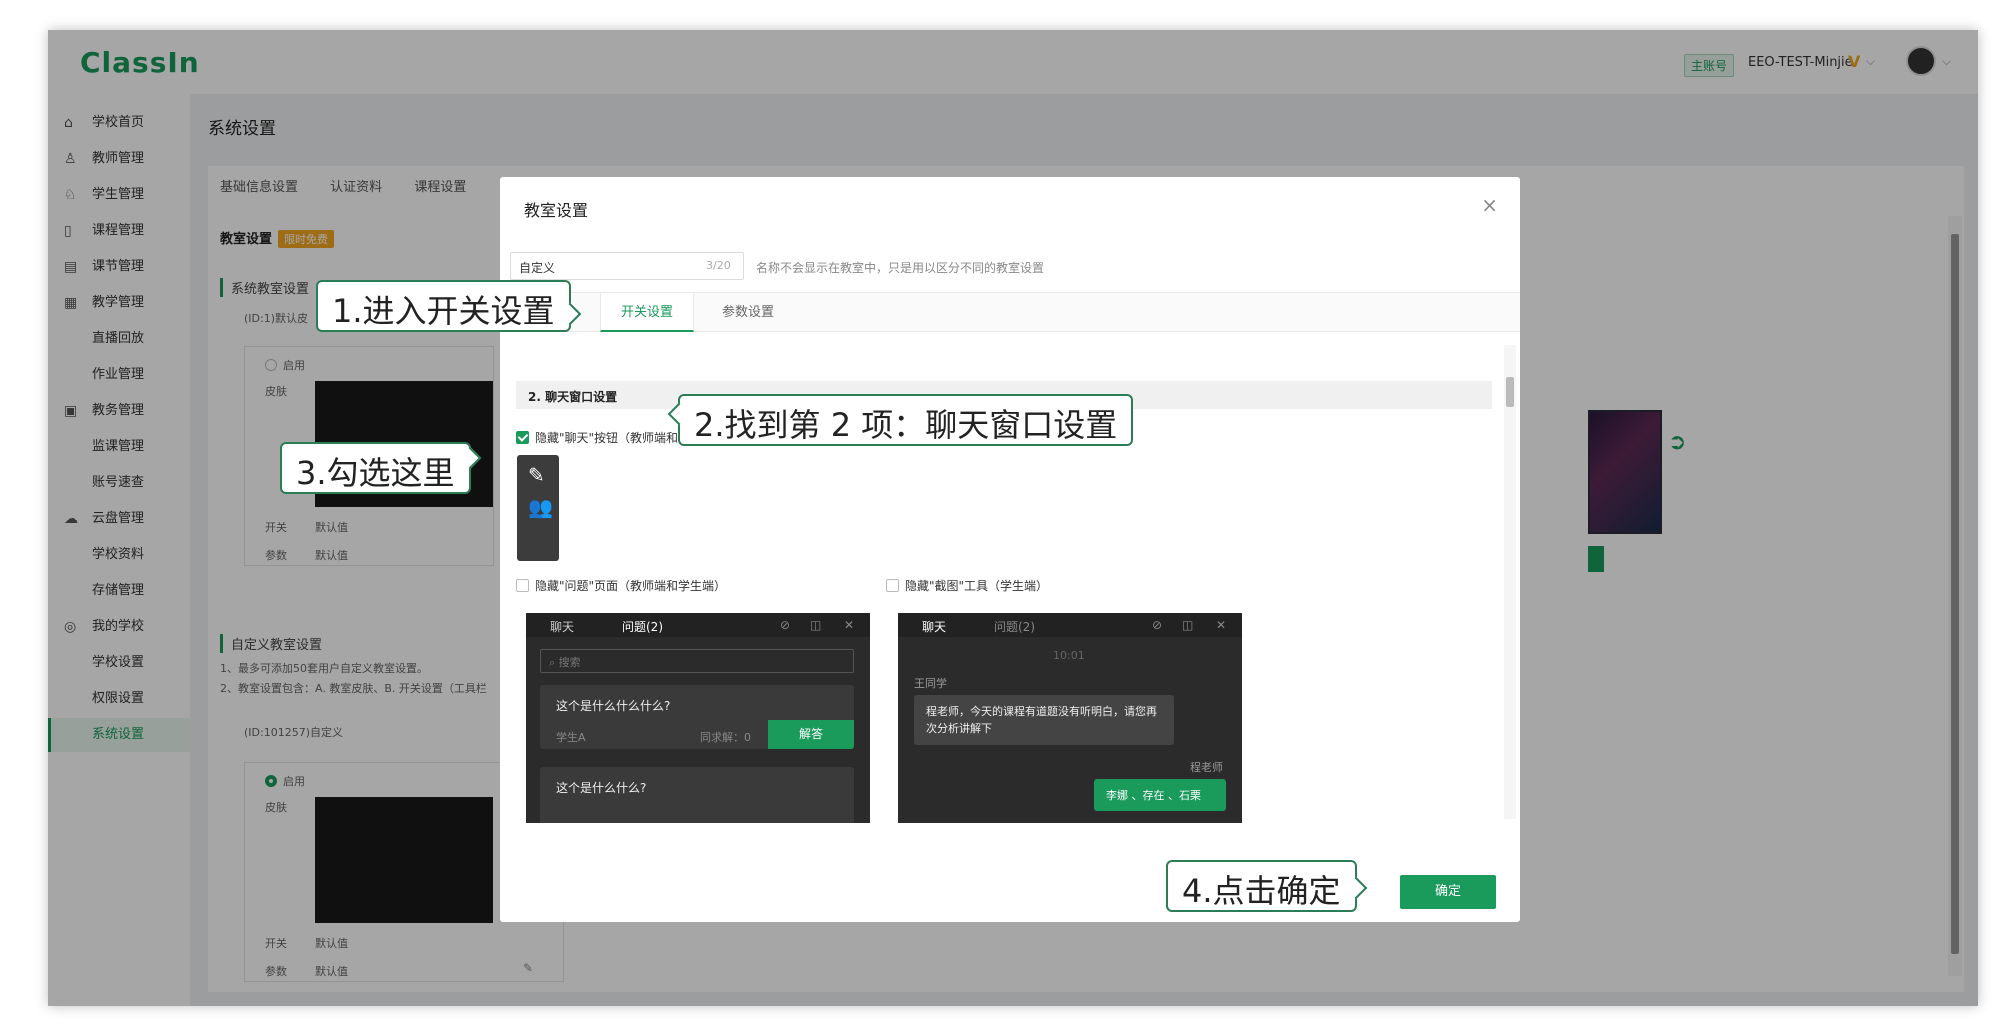 The width and height of the screenshot is (2004, 1036). Describe the element at coordinates (522, 585) in the screenshot. I see `hide-question-checkbox` at that location.